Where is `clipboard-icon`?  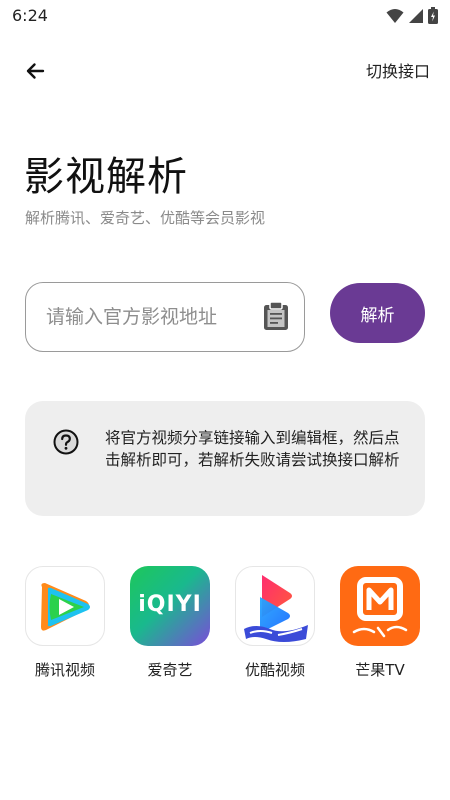
clipboard-icon is located at coordinates (276, 316).